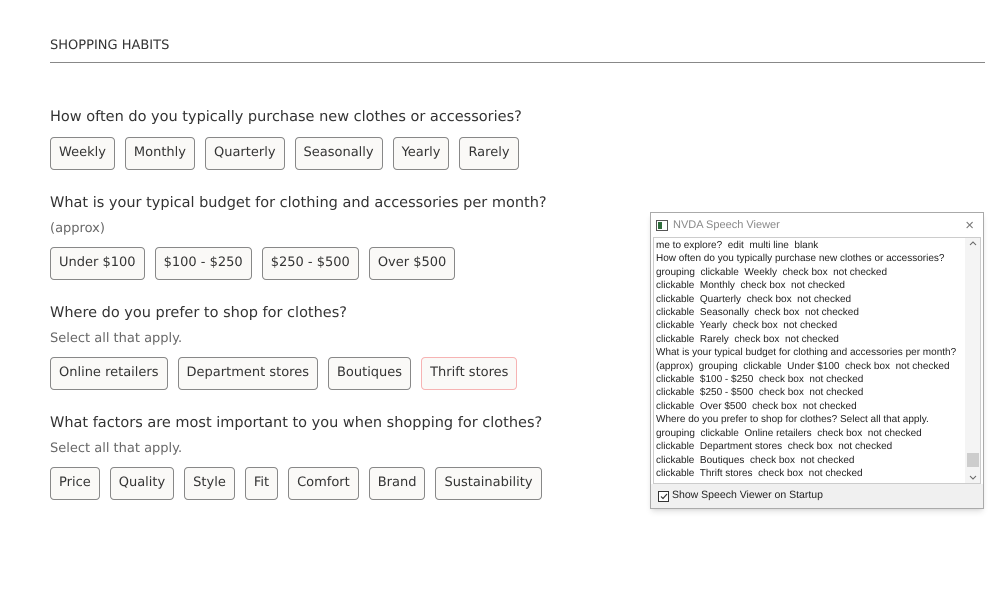 This screenshot has height=600, width=1000. I want to click on log-line: me to explore? edit multi line blank, so click(737, 245).